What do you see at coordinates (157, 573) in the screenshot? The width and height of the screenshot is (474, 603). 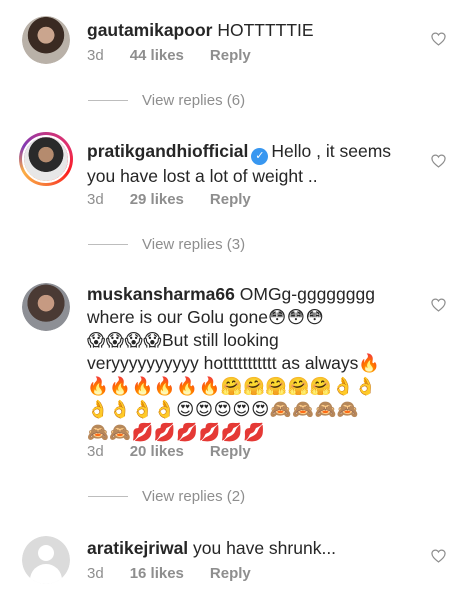 I see `likes-count: 16 likes` at bounding box center [157, 573].